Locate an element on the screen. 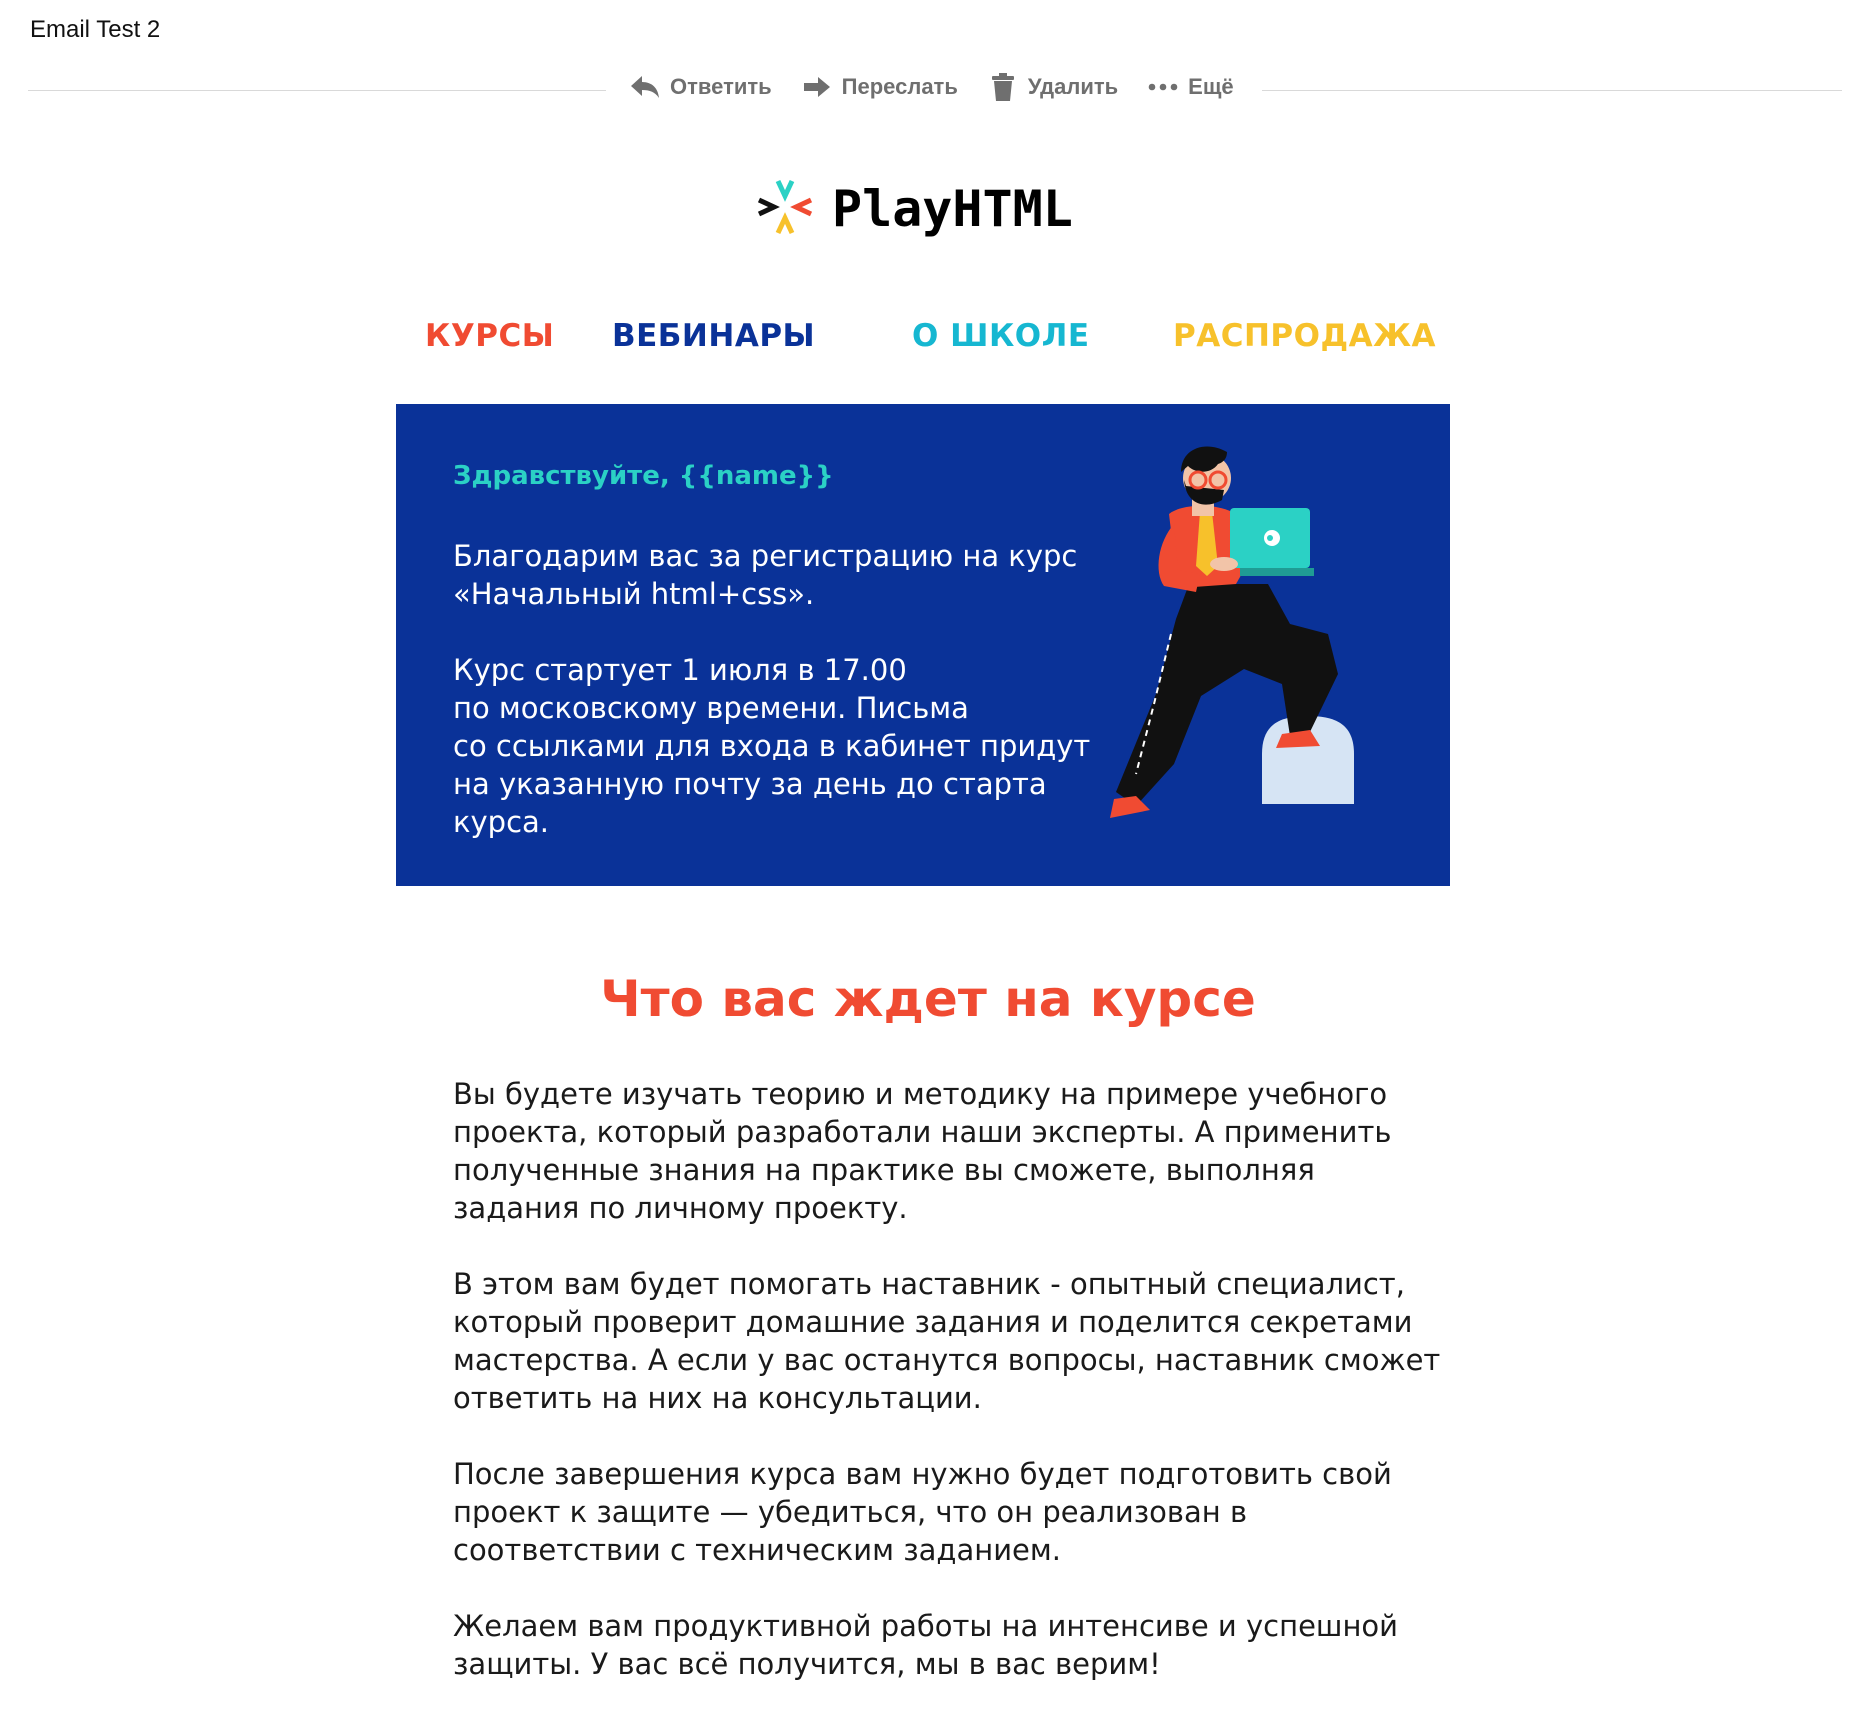  forward-label: Переслать is located at coordinates (899, 86).